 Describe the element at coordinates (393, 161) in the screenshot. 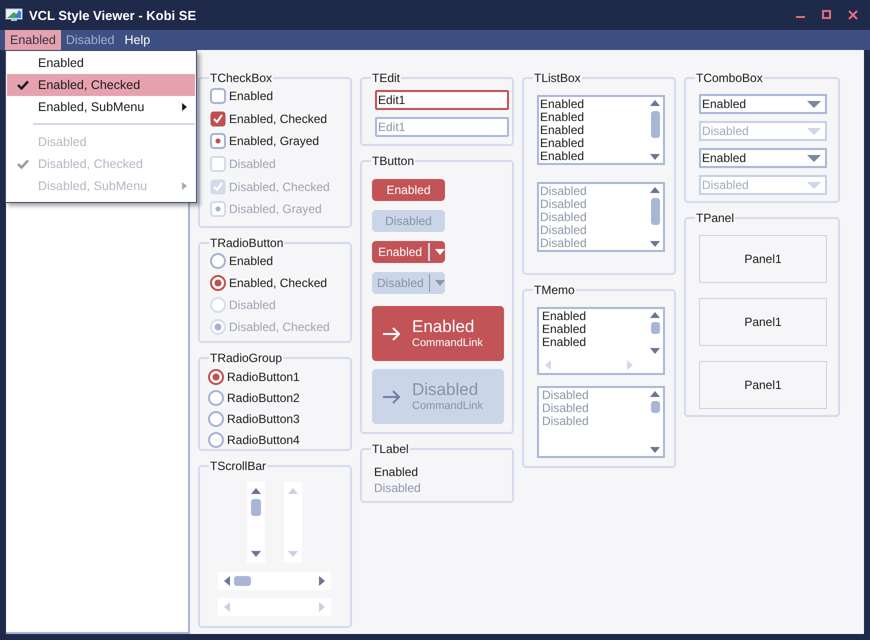

I see `group-title: TButton` at that location.